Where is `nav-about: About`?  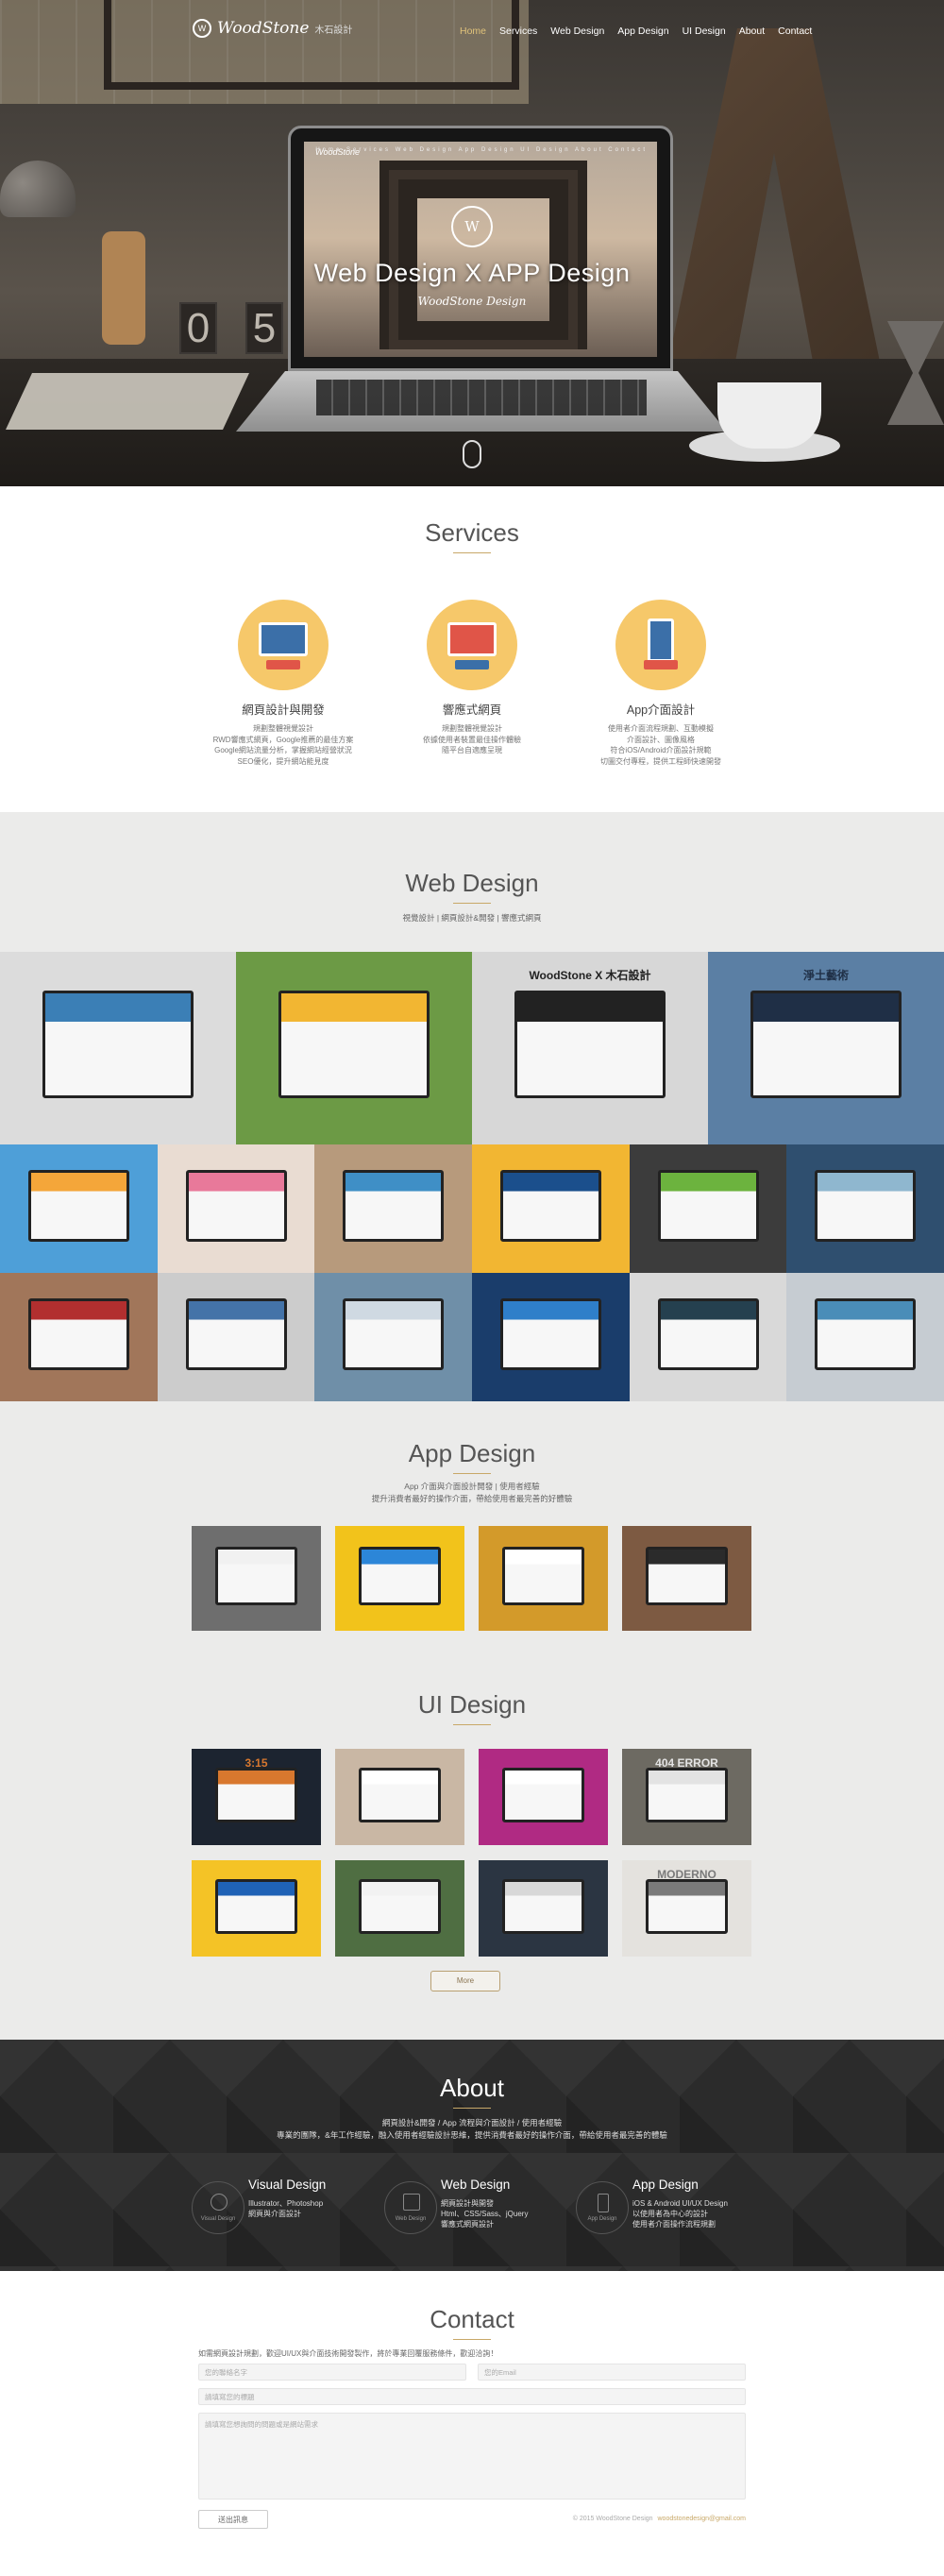 nav-about: About is located at coordinates (752, 31).